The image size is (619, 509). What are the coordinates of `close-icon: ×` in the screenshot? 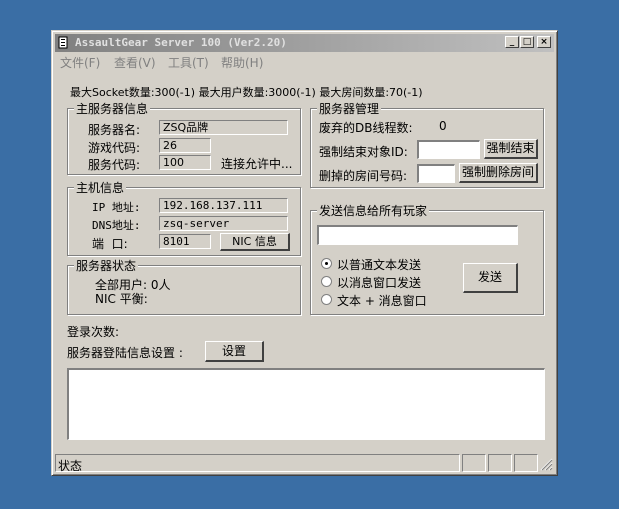 It's located at (544, 42).